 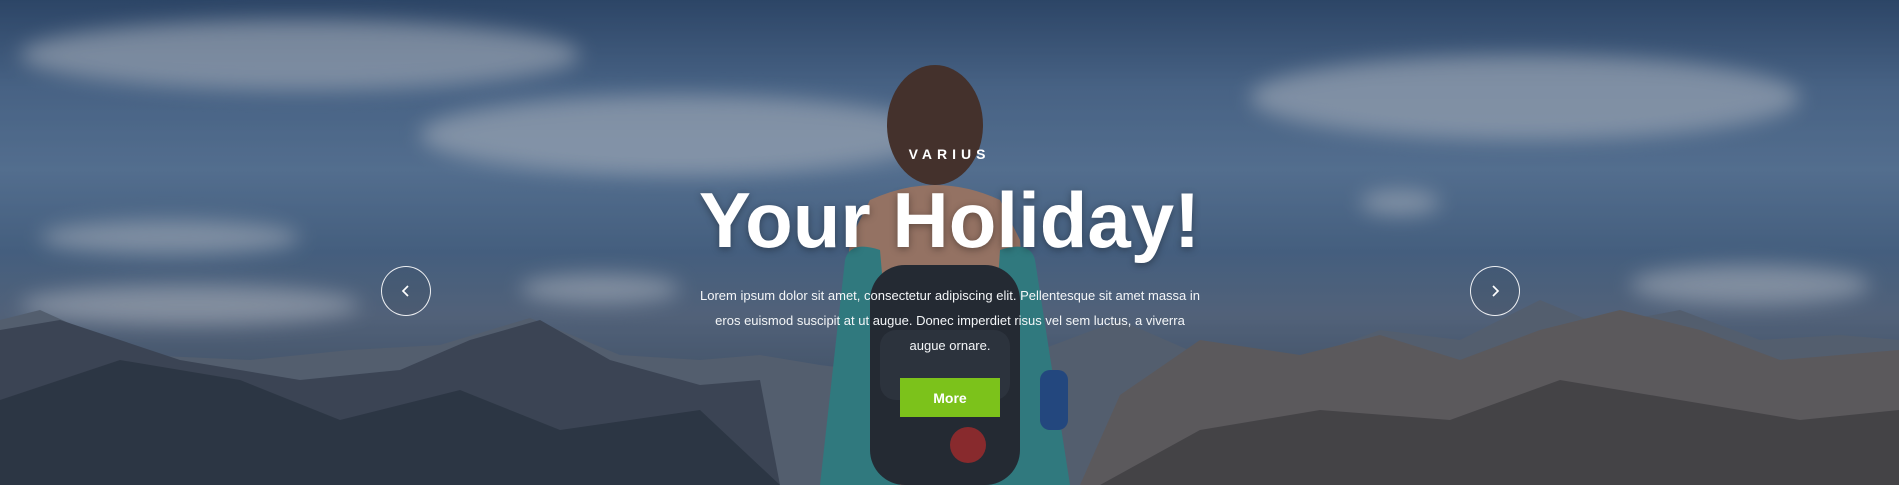 I want to click on chevron-left-icon, so click(x=405, y=291).